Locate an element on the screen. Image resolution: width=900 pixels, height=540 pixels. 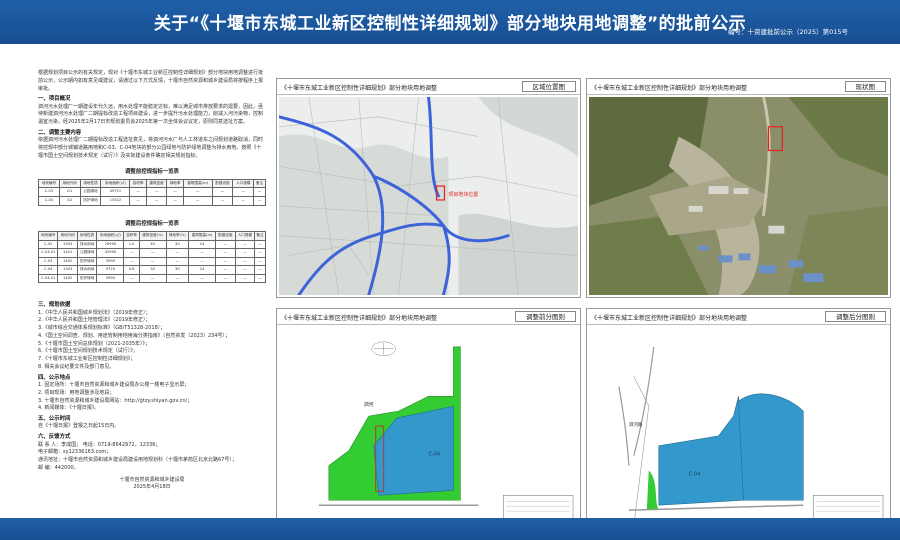
table-after-title: 调整后控规指标一览表 is located at coordinates (152, 223).